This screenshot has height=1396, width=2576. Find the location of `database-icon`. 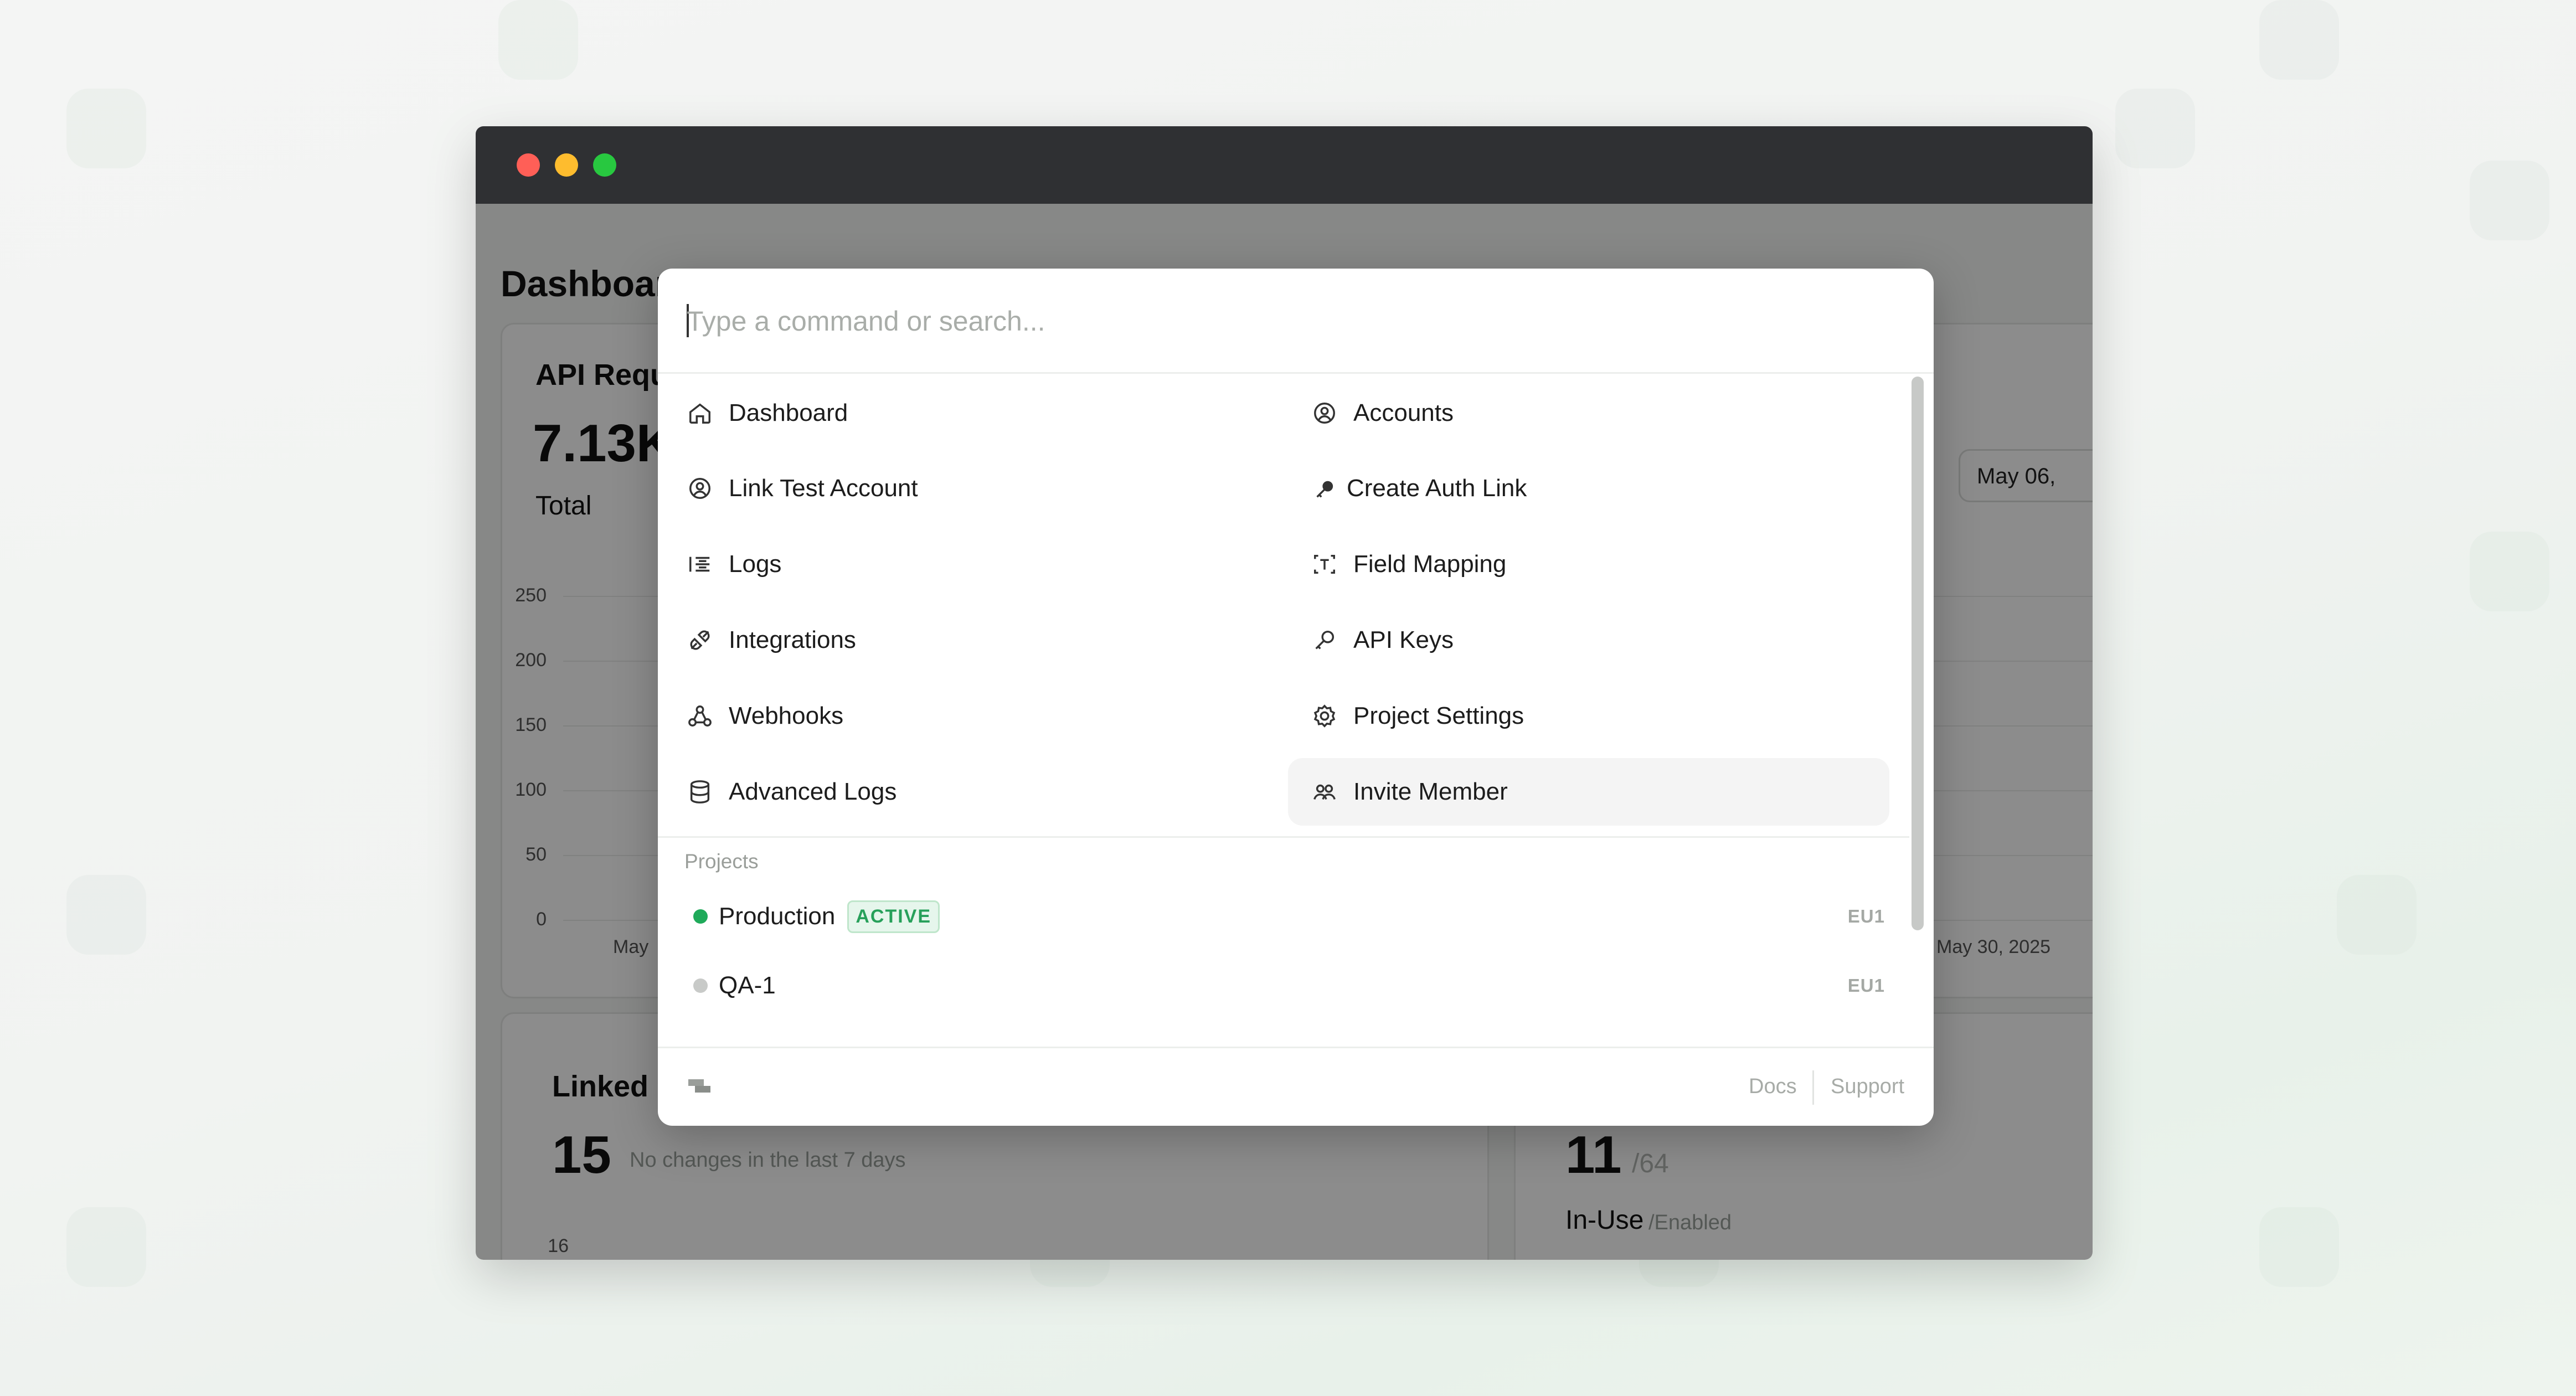

database-icon is located at coordinates (700, 792).